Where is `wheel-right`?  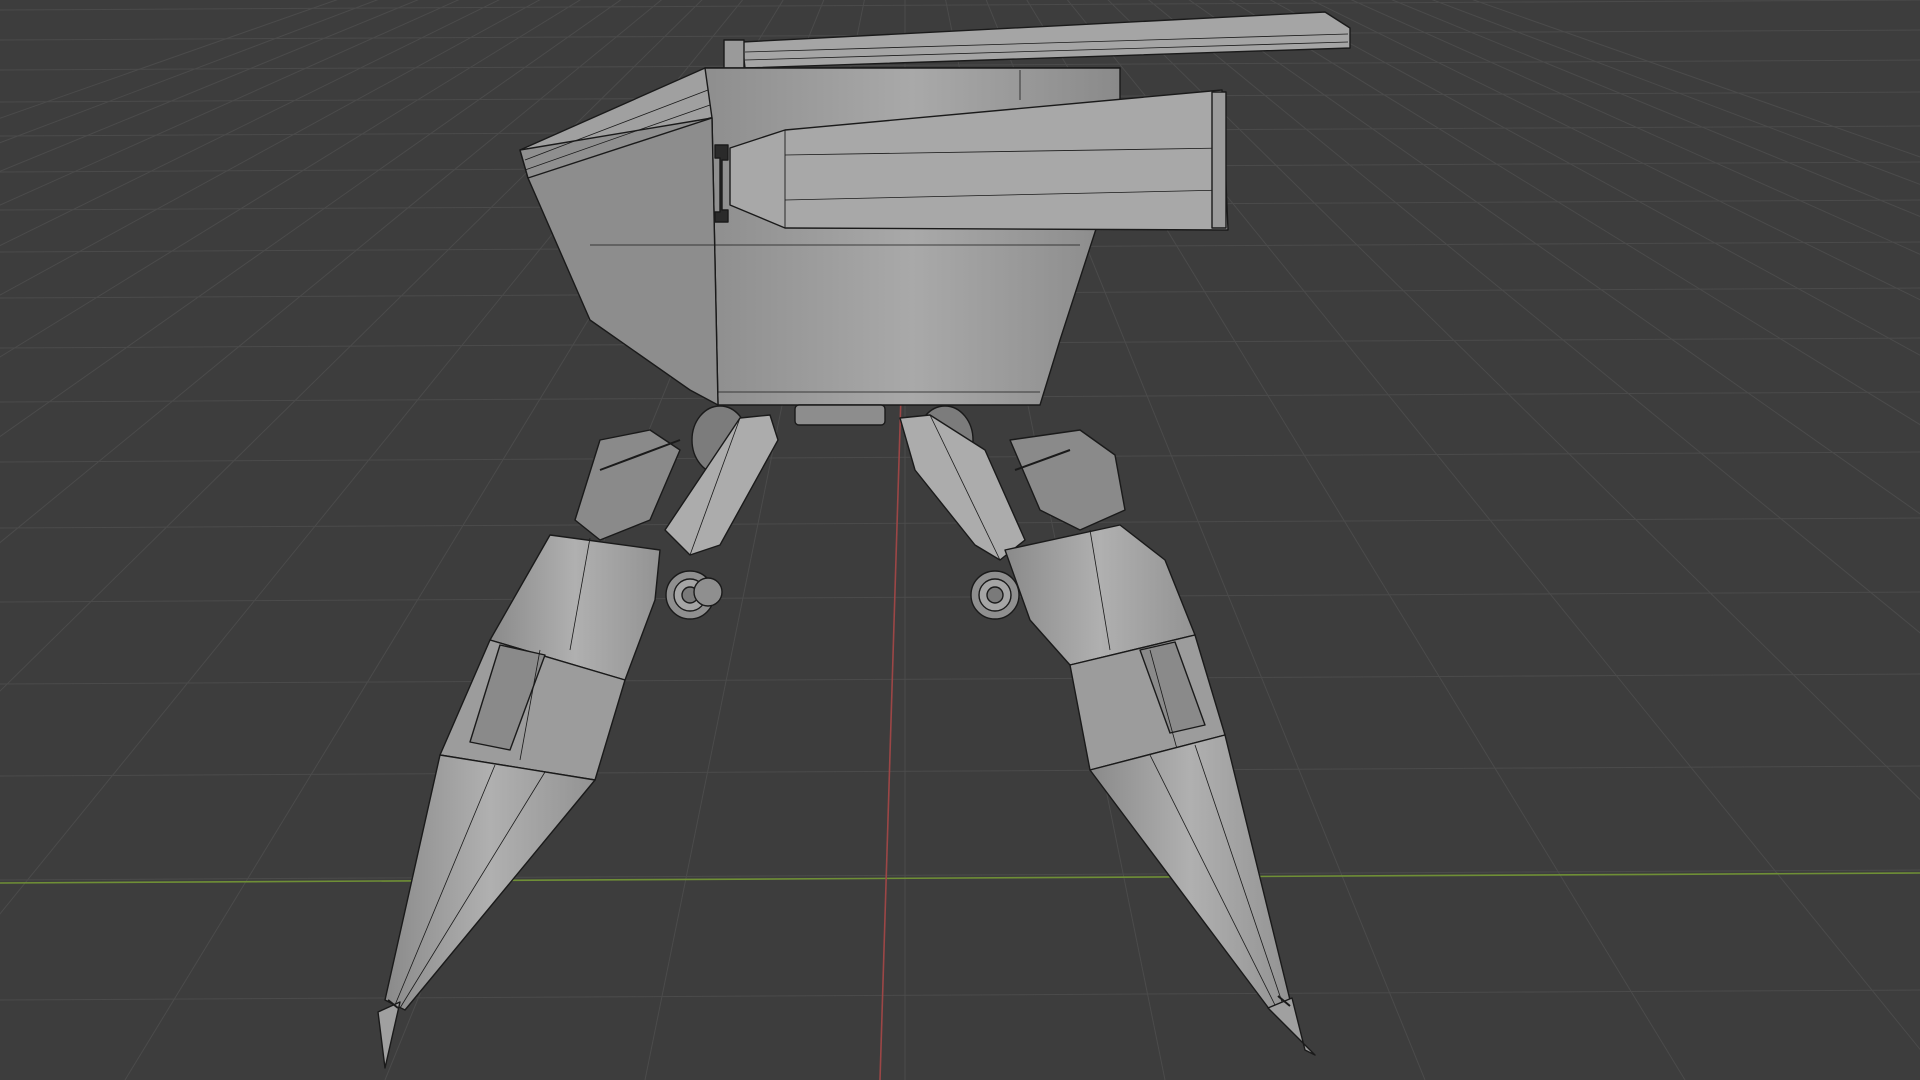 wheel-right is located at coordinates (995, 595).